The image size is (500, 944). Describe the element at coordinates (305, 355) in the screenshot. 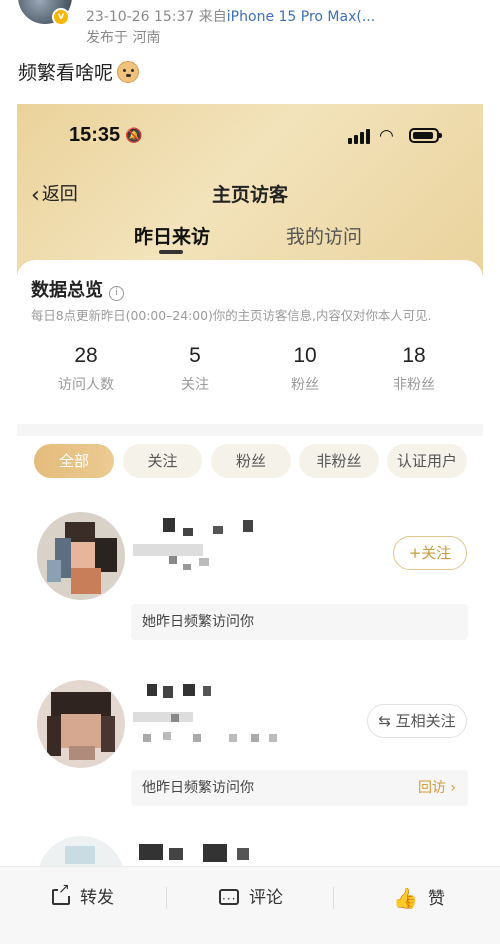

I see `stat-value: 10` at that location.